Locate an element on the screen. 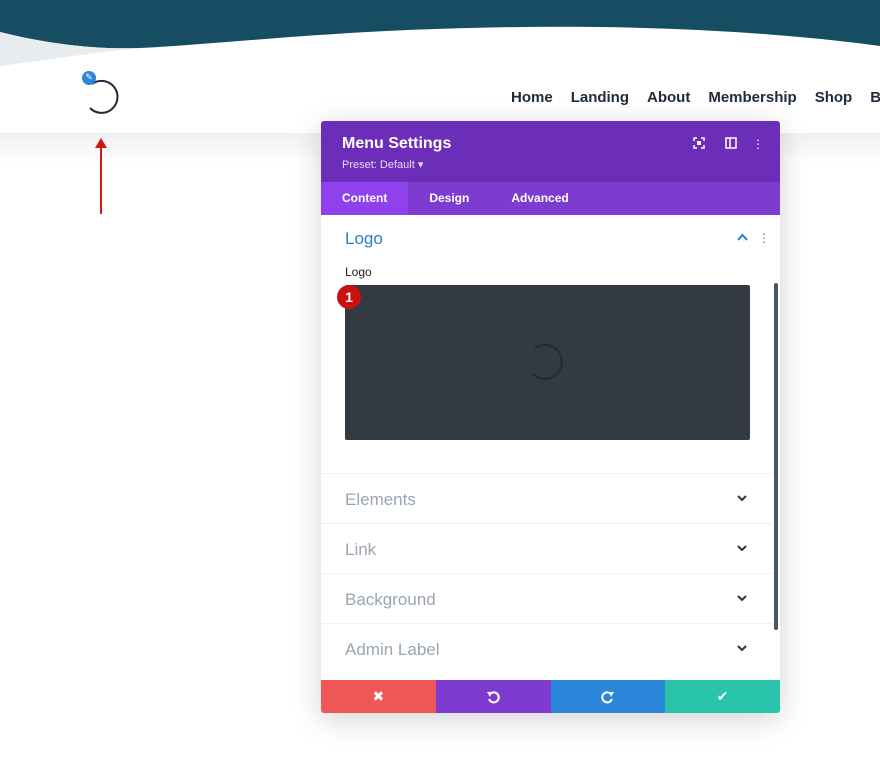  modal-tabs: Content Design Advanced is located at coordinates (550, 198).